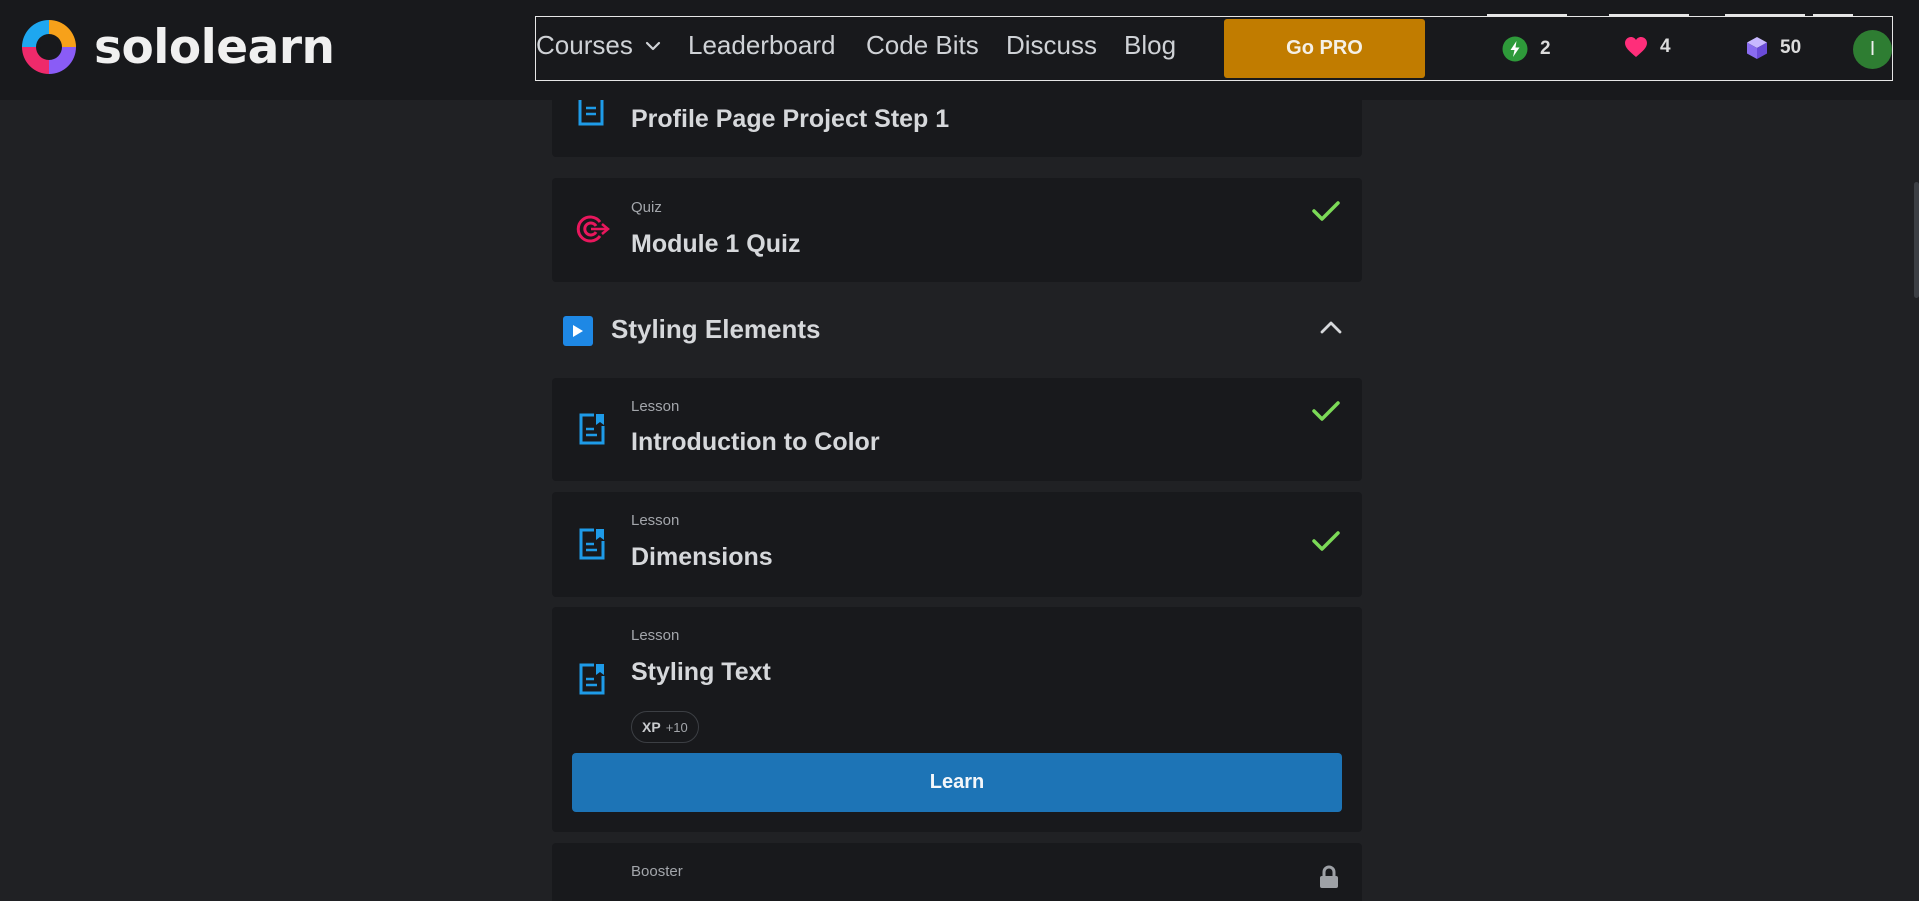  I want to click on list-item-styling-text: Lesson Styling Text XP +10 Learn, so click(957, 719).